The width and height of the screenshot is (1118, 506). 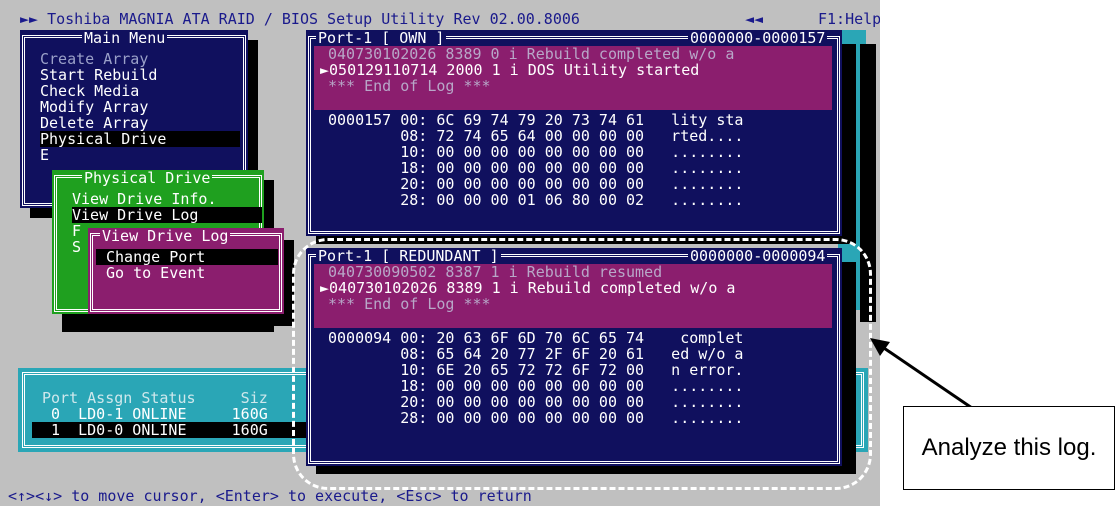 I want to click on menu-item-create-array: Create Array, so click(x=94, y=59).